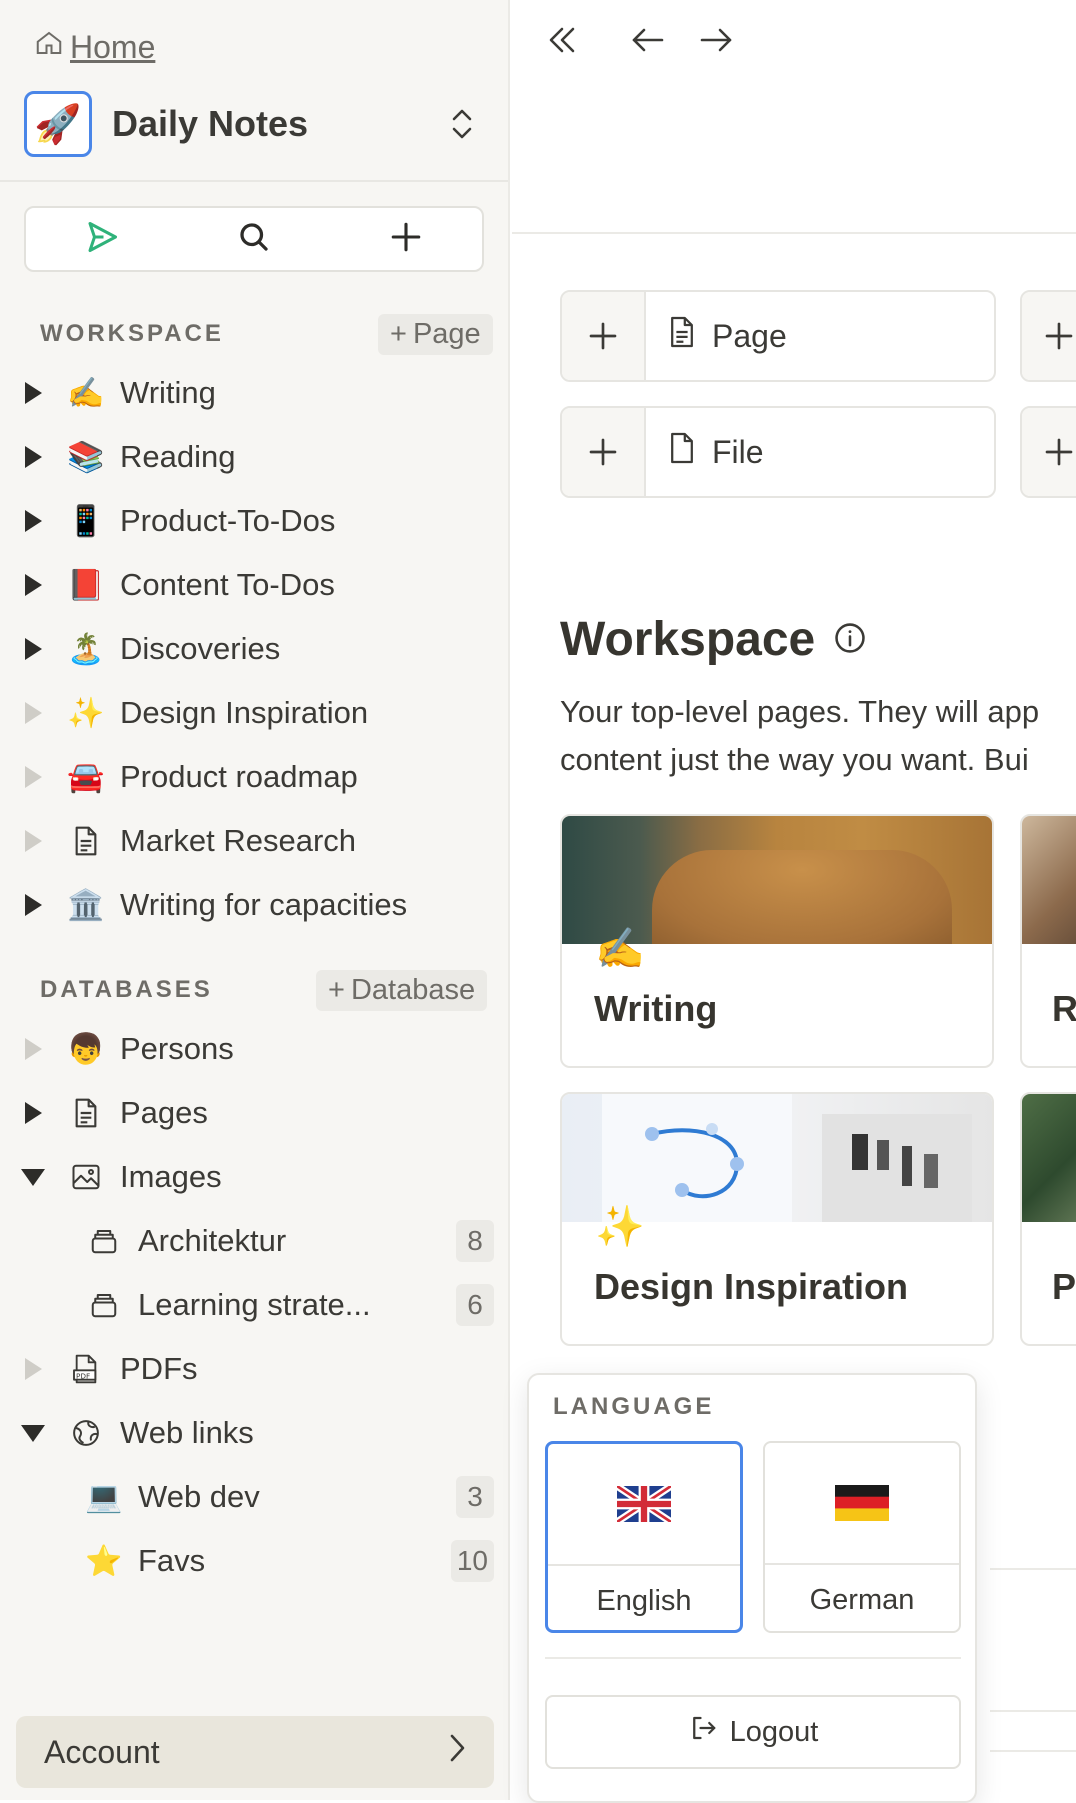  I want to click on page-card-writing: ✍️ Writing, so click(777, 941).